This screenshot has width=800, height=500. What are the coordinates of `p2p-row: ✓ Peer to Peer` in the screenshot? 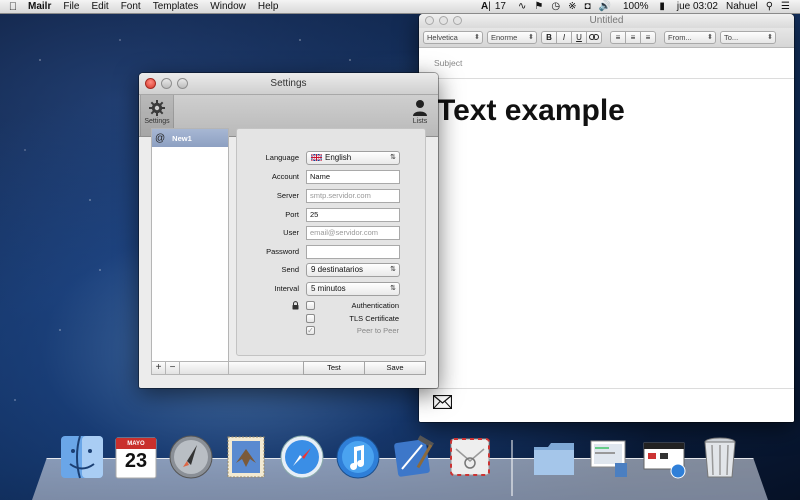 It's located at (331, 331).